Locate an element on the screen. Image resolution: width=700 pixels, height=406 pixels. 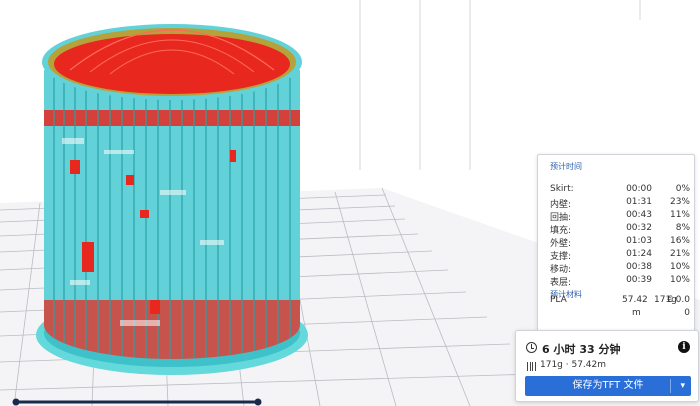
estimate-time: 00:43 is located at coordinates (639, 215).